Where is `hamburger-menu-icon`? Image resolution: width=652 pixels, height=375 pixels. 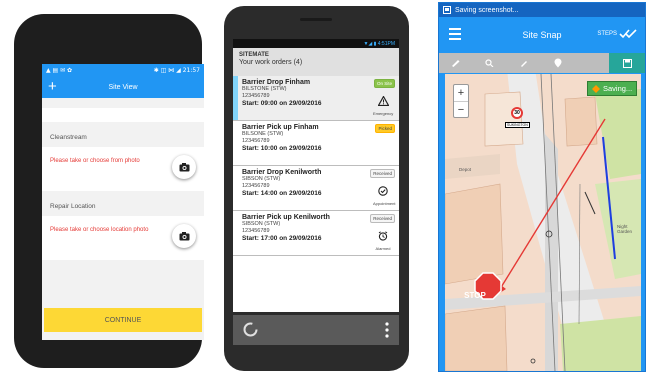
hamburger-menu-icon is located at coordinates (455, 35).